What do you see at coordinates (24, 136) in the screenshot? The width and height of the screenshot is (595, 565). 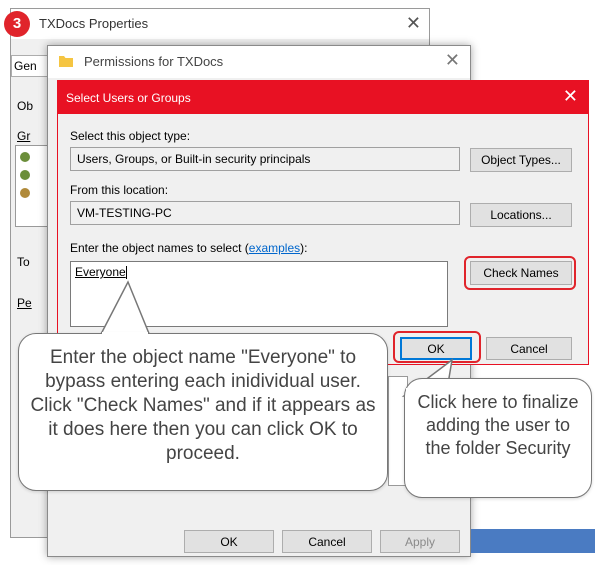 I see `groups-stub: Gr` at bounding box center [24, 136].